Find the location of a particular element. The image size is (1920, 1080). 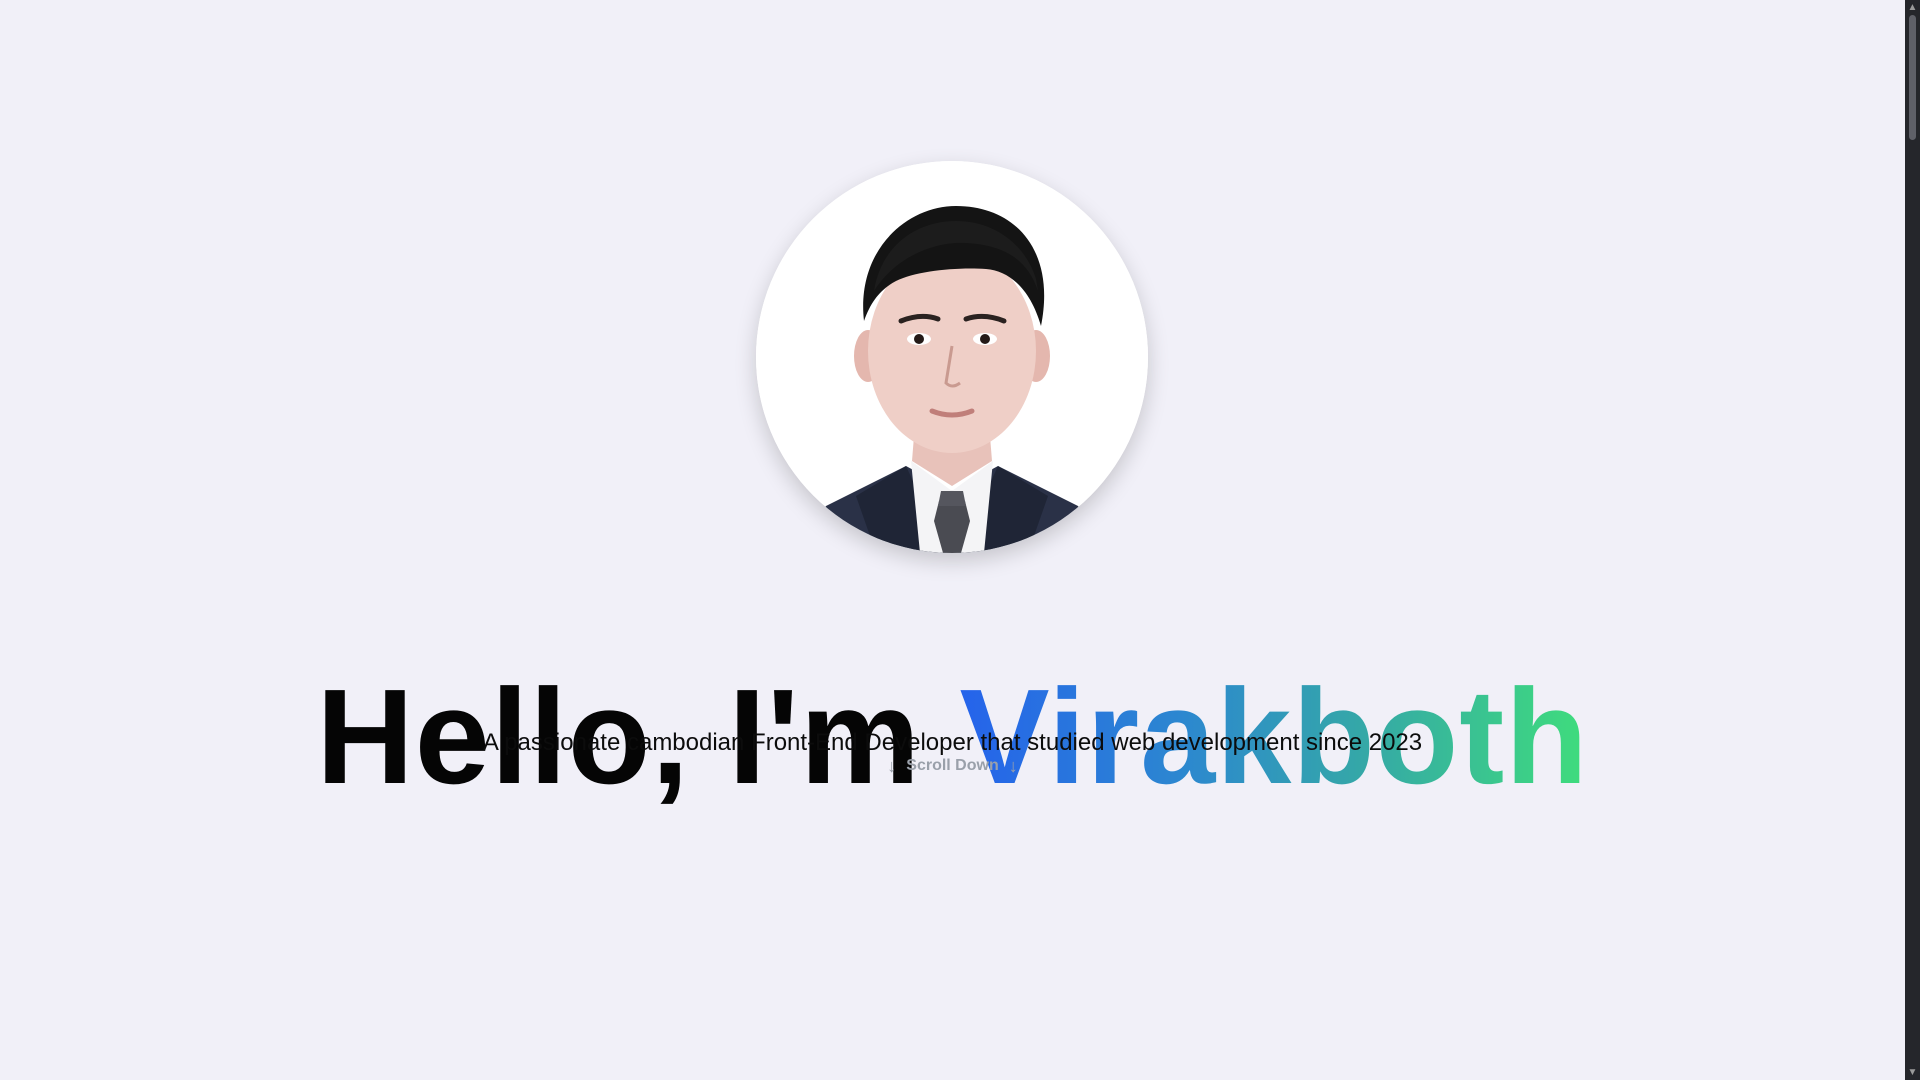

portrait-icon is located at coordinates (952, 357).